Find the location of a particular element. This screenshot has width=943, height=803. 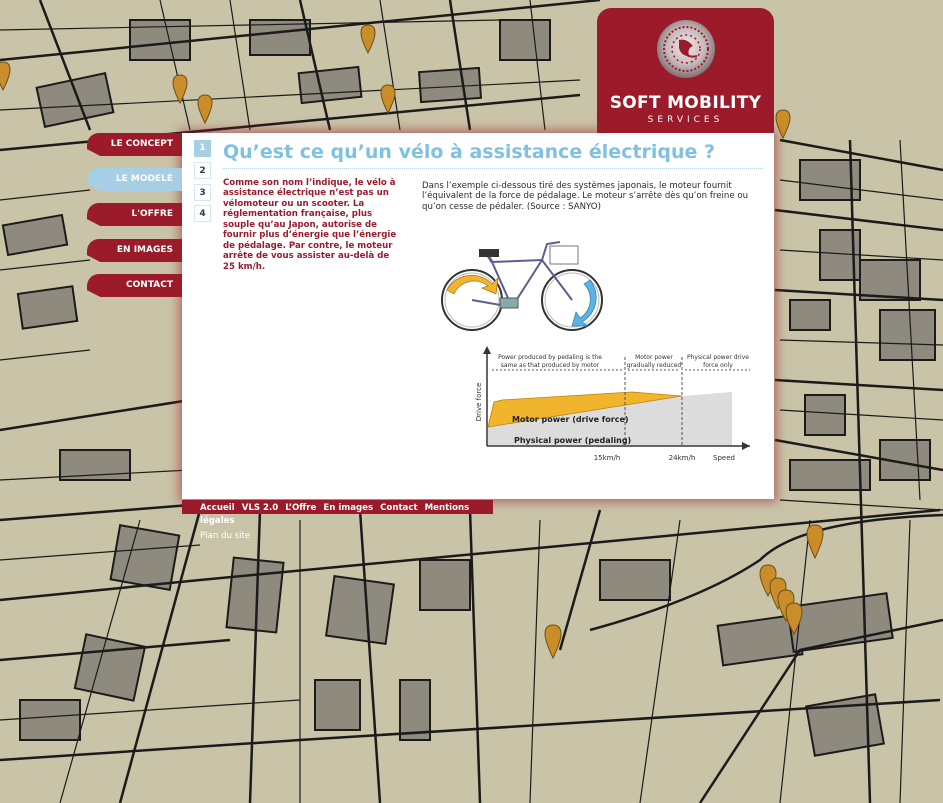

brand-tagline: SERVICES is located at coordinates (685, 120).